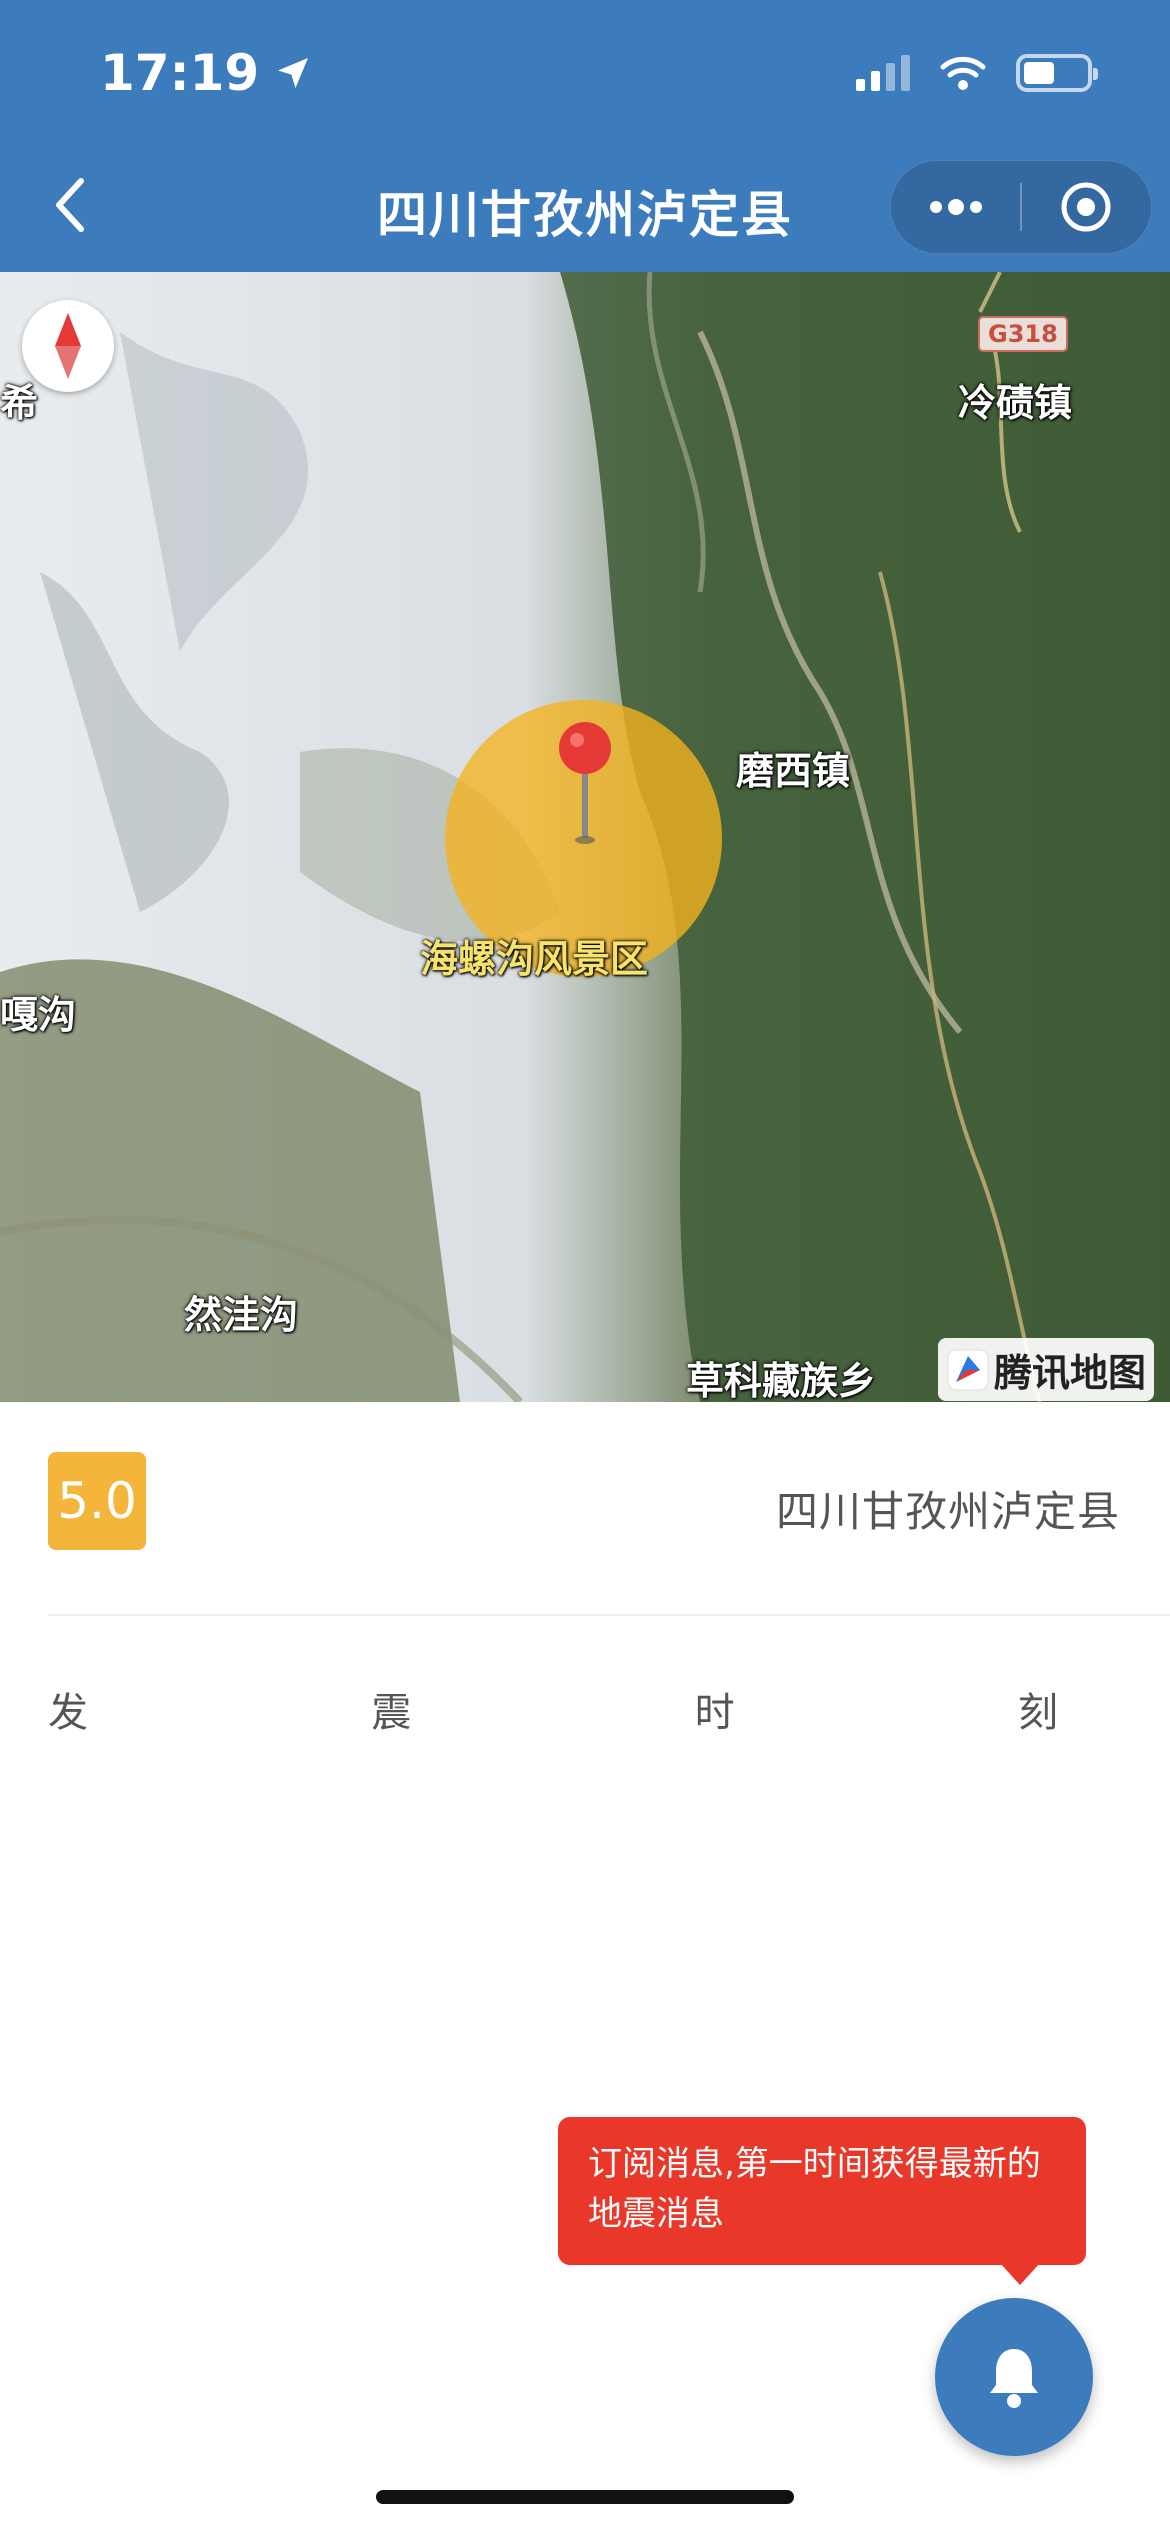 This screenshot has height=2532, width=1170. I want to click on quake-time-label: 发 震 时 刻, so click(563, 1709).